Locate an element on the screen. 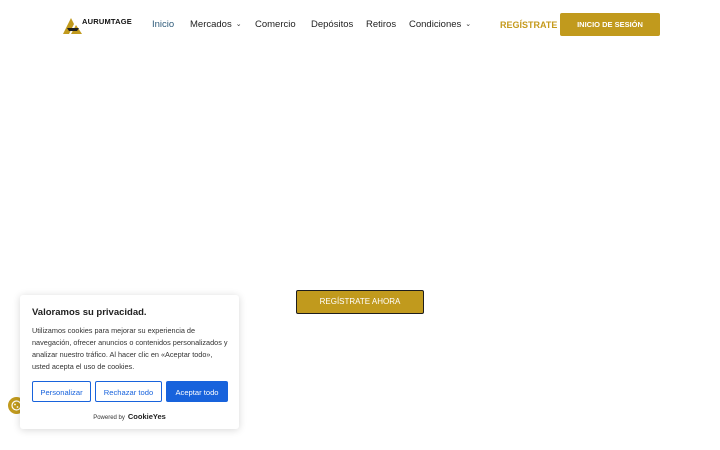 This screenshot has height=450, width=720. nav-item-label: Comercio is located at coordinates (275, 24).